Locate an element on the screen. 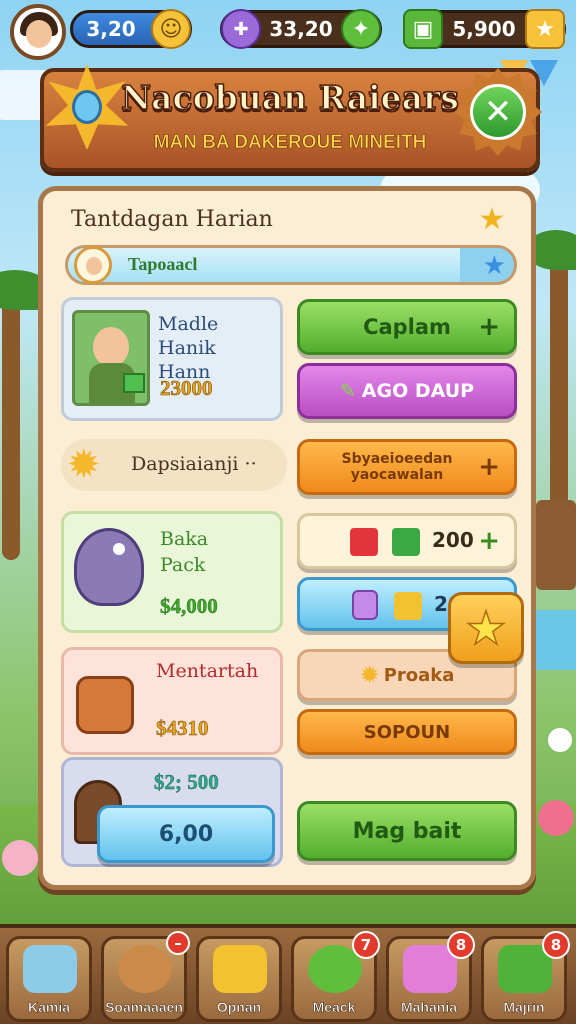 Image resolution: width=576 pixels, height=1024 pixels. reward-value: 200 is located at coordinates (453, 540).